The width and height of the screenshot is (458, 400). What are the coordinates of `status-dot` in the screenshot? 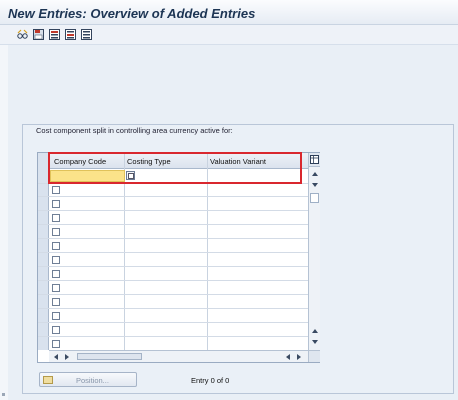 It's located at (3, 394).